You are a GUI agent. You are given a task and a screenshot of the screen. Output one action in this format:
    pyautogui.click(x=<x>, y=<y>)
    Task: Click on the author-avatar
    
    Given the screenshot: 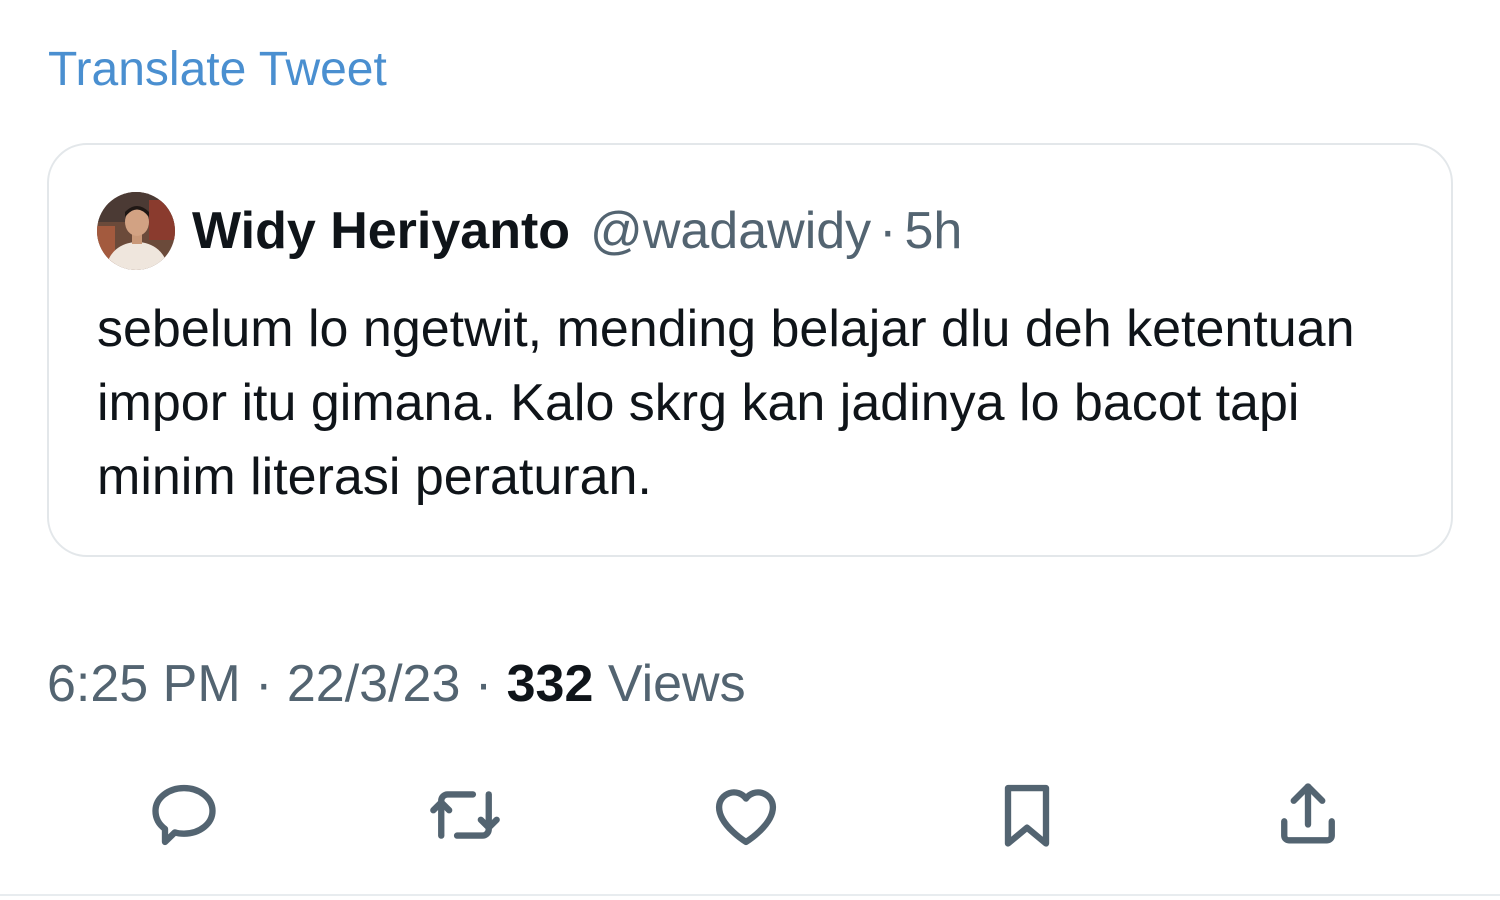 What is the action you would take?
    pyautogui.click(x=136, y=231)
    